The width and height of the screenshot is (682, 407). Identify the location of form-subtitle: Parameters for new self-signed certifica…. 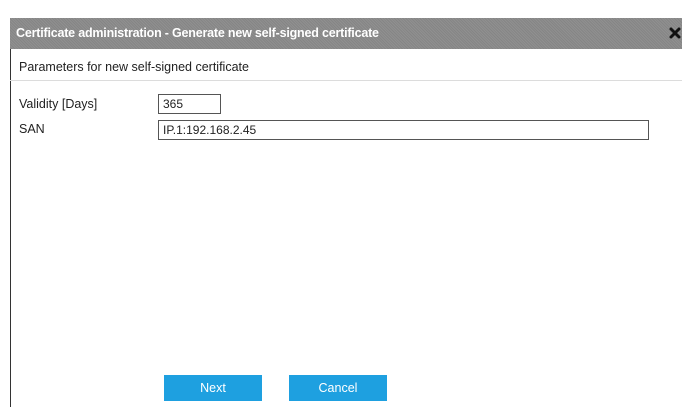
(134, 67).